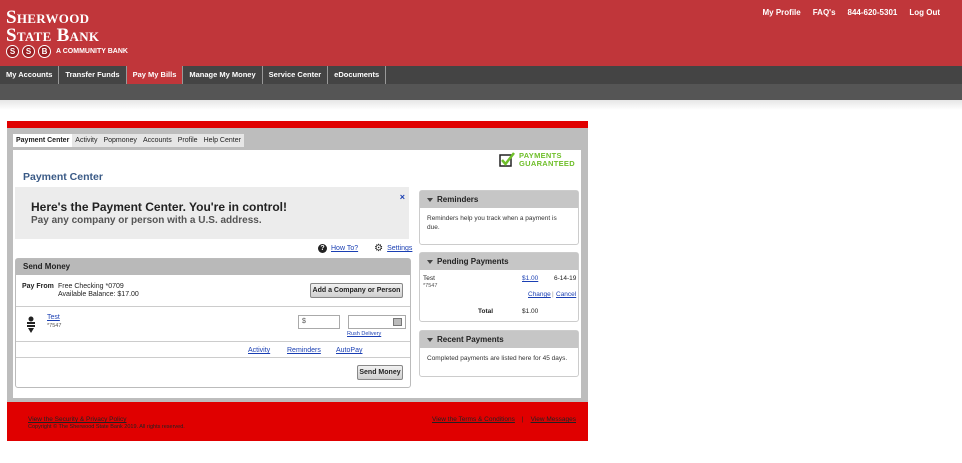  What do you see at coordinates (364, 334) in the screenshot?
I see `rush-delivery-link: Rush Delivery` at bounding box center [364, 334].